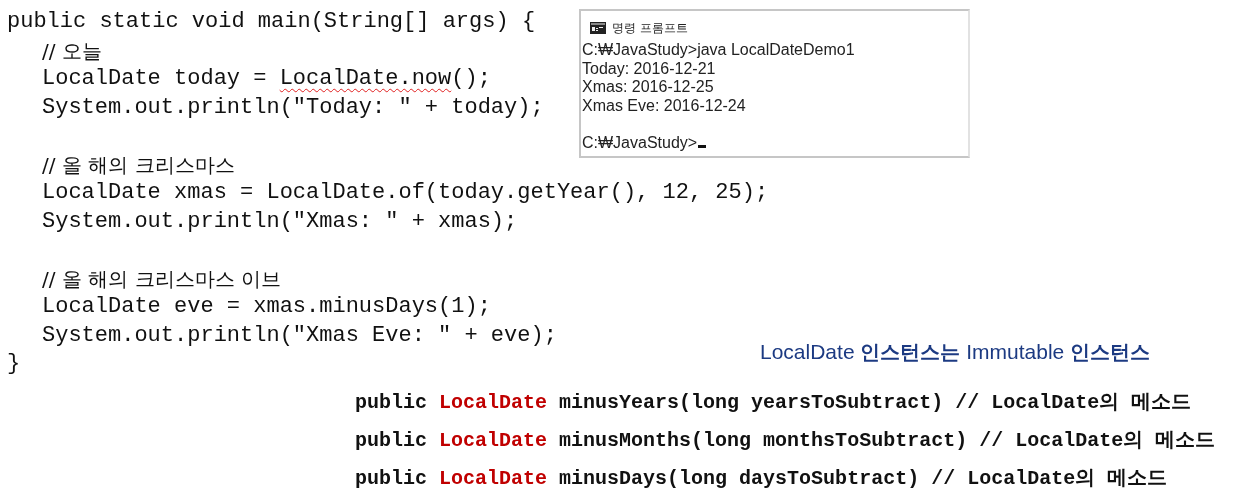 Image resolution: width=1259 pixels, height=490 pixels. Describe the element at coordinates (718, 50) in the screenshot. I see `console-output: C:₩JavaStudy>java LocalDateDemo1` at that location.